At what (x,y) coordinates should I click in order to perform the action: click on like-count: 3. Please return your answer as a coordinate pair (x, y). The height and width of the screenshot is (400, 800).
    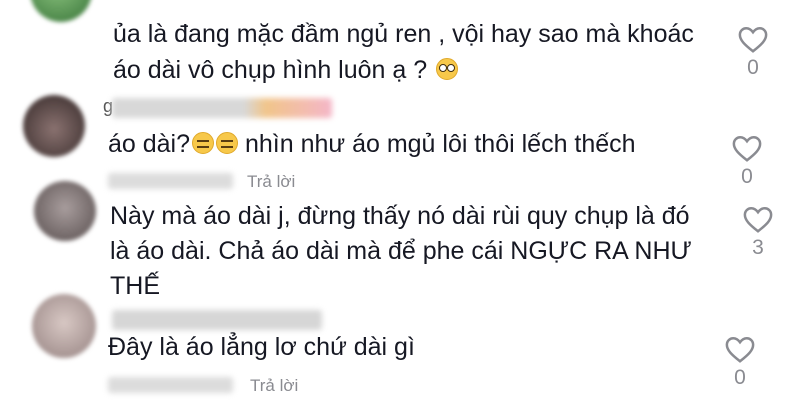
    Looking at the image, I should click on (758, 247).